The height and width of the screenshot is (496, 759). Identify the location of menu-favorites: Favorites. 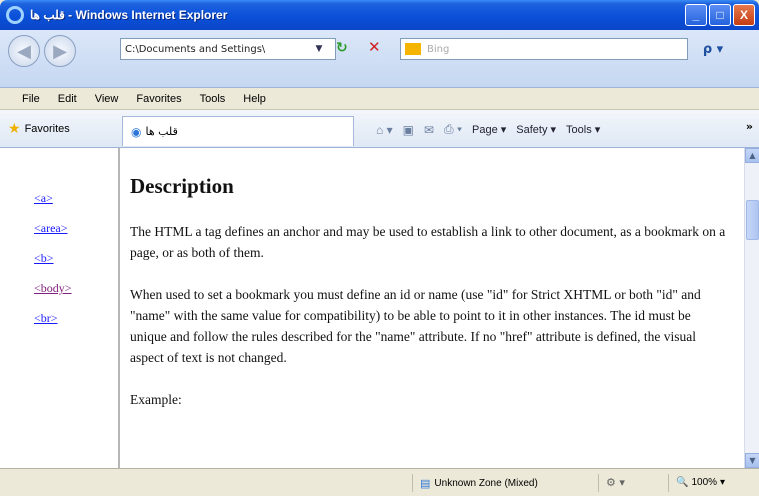
(158, 99).